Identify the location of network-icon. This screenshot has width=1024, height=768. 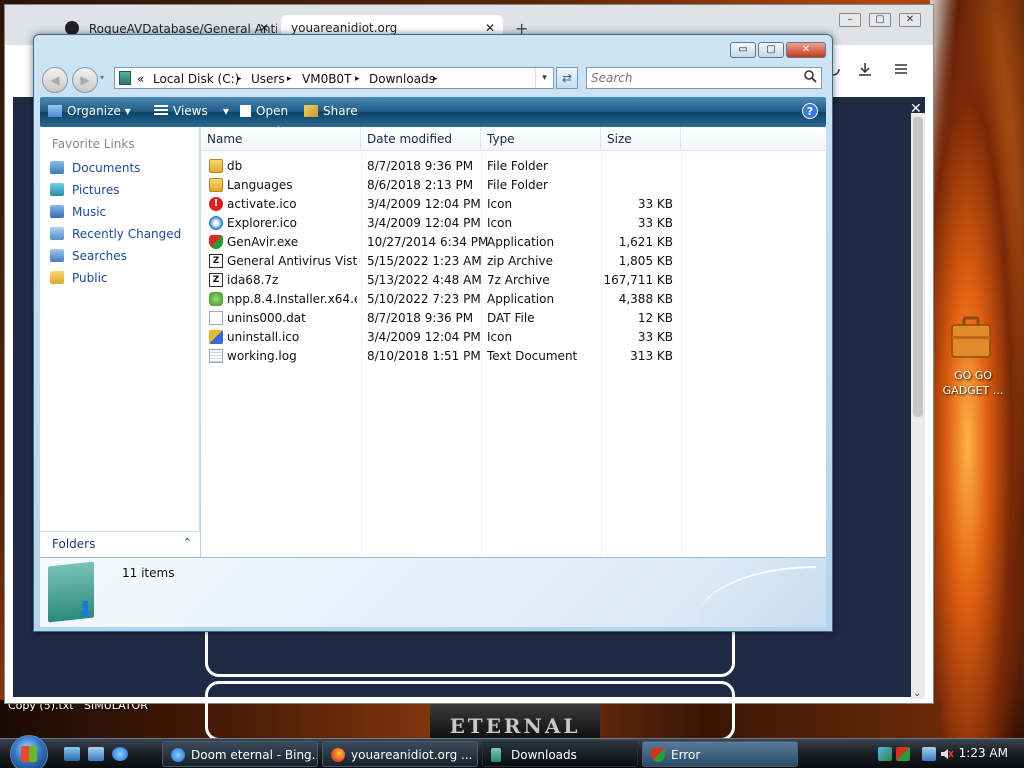
(885, 754).